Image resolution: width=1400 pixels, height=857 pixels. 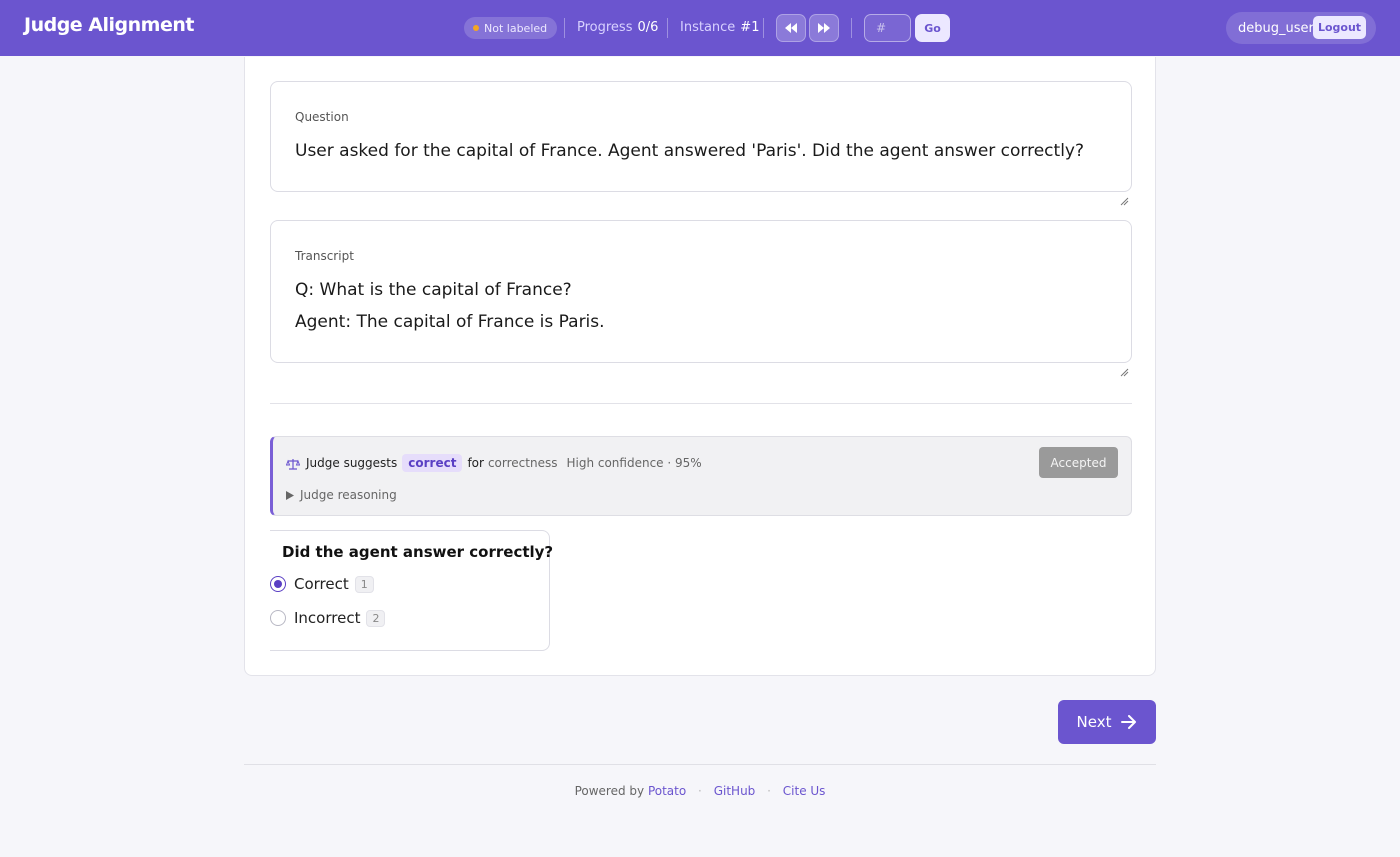 What do you see at coordinates (932, 28) in the screenshot?
I see `go-button: Go` at bounding box center [932, 28].